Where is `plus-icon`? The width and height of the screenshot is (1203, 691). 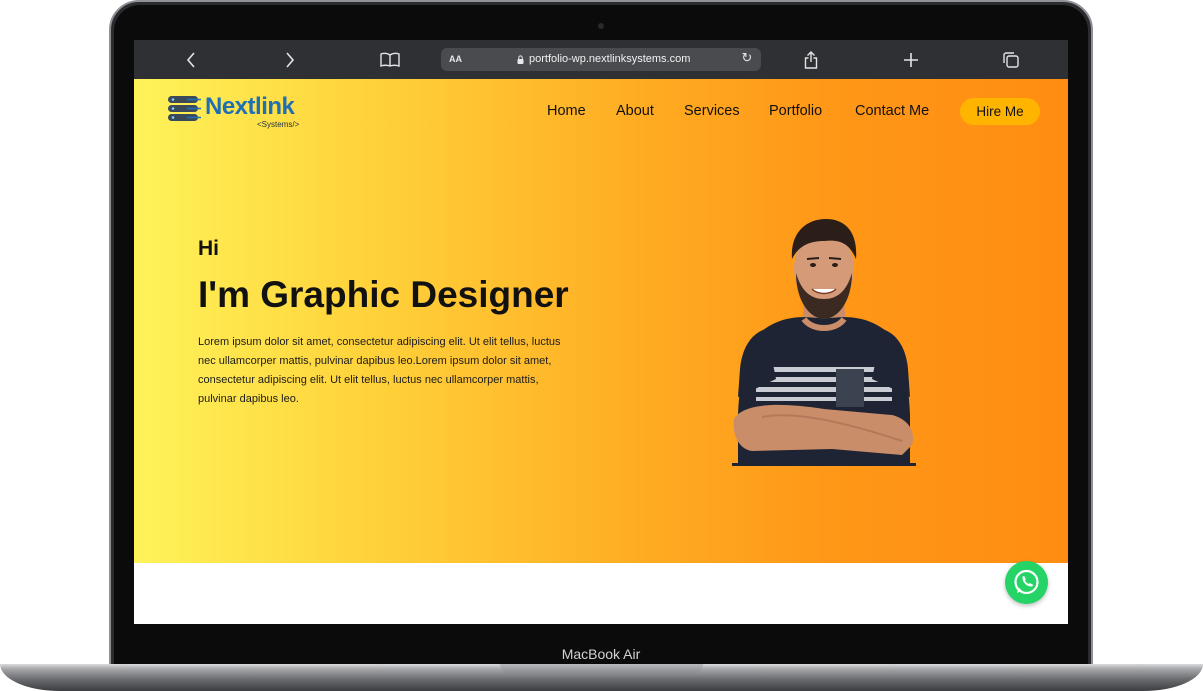
plus-icon is located at coordinates (911, 59).